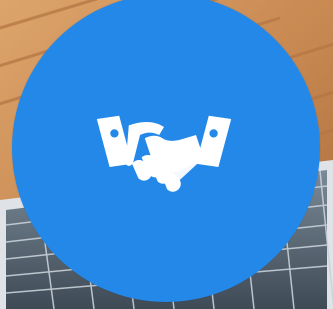 This screenshot has width=333, height=309. I want to click on handshake-icon, so click(164, 153).